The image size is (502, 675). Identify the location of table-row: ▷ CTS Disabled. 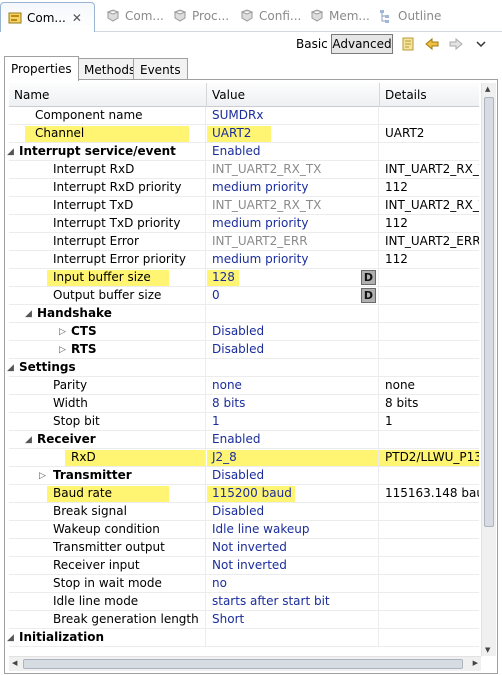
(244, 332).